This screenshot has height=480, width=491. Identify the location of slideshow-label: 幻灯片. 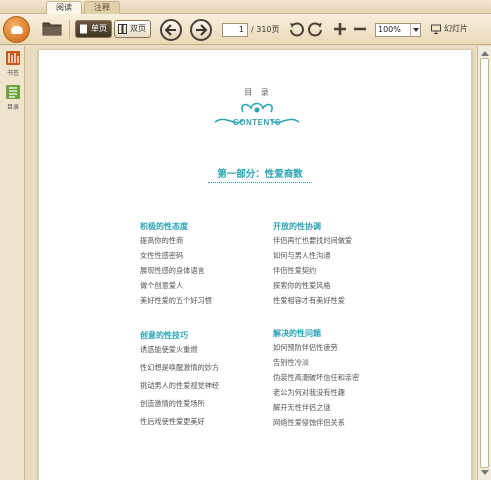
(456, 28).